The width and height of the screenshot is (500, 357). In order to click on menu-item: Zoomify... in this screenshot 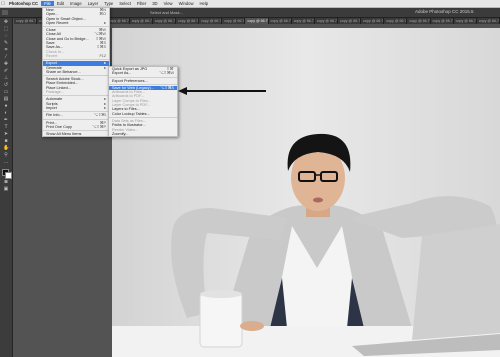, I will do `click(143, 134)`.